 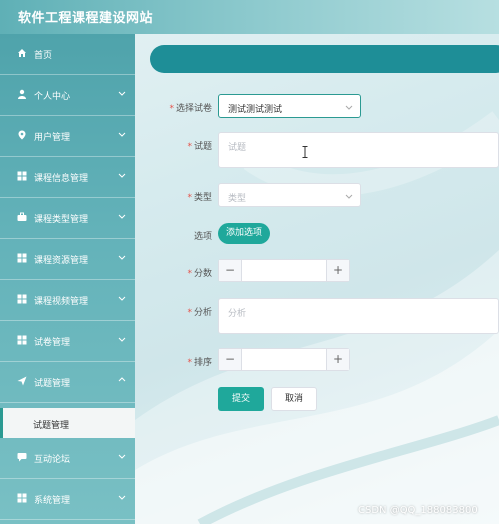 What do you see at coordinates (52, 97) in the screenshot?
I see `sidebar-item-label: 个人中心` at bounding box center [52, 97].